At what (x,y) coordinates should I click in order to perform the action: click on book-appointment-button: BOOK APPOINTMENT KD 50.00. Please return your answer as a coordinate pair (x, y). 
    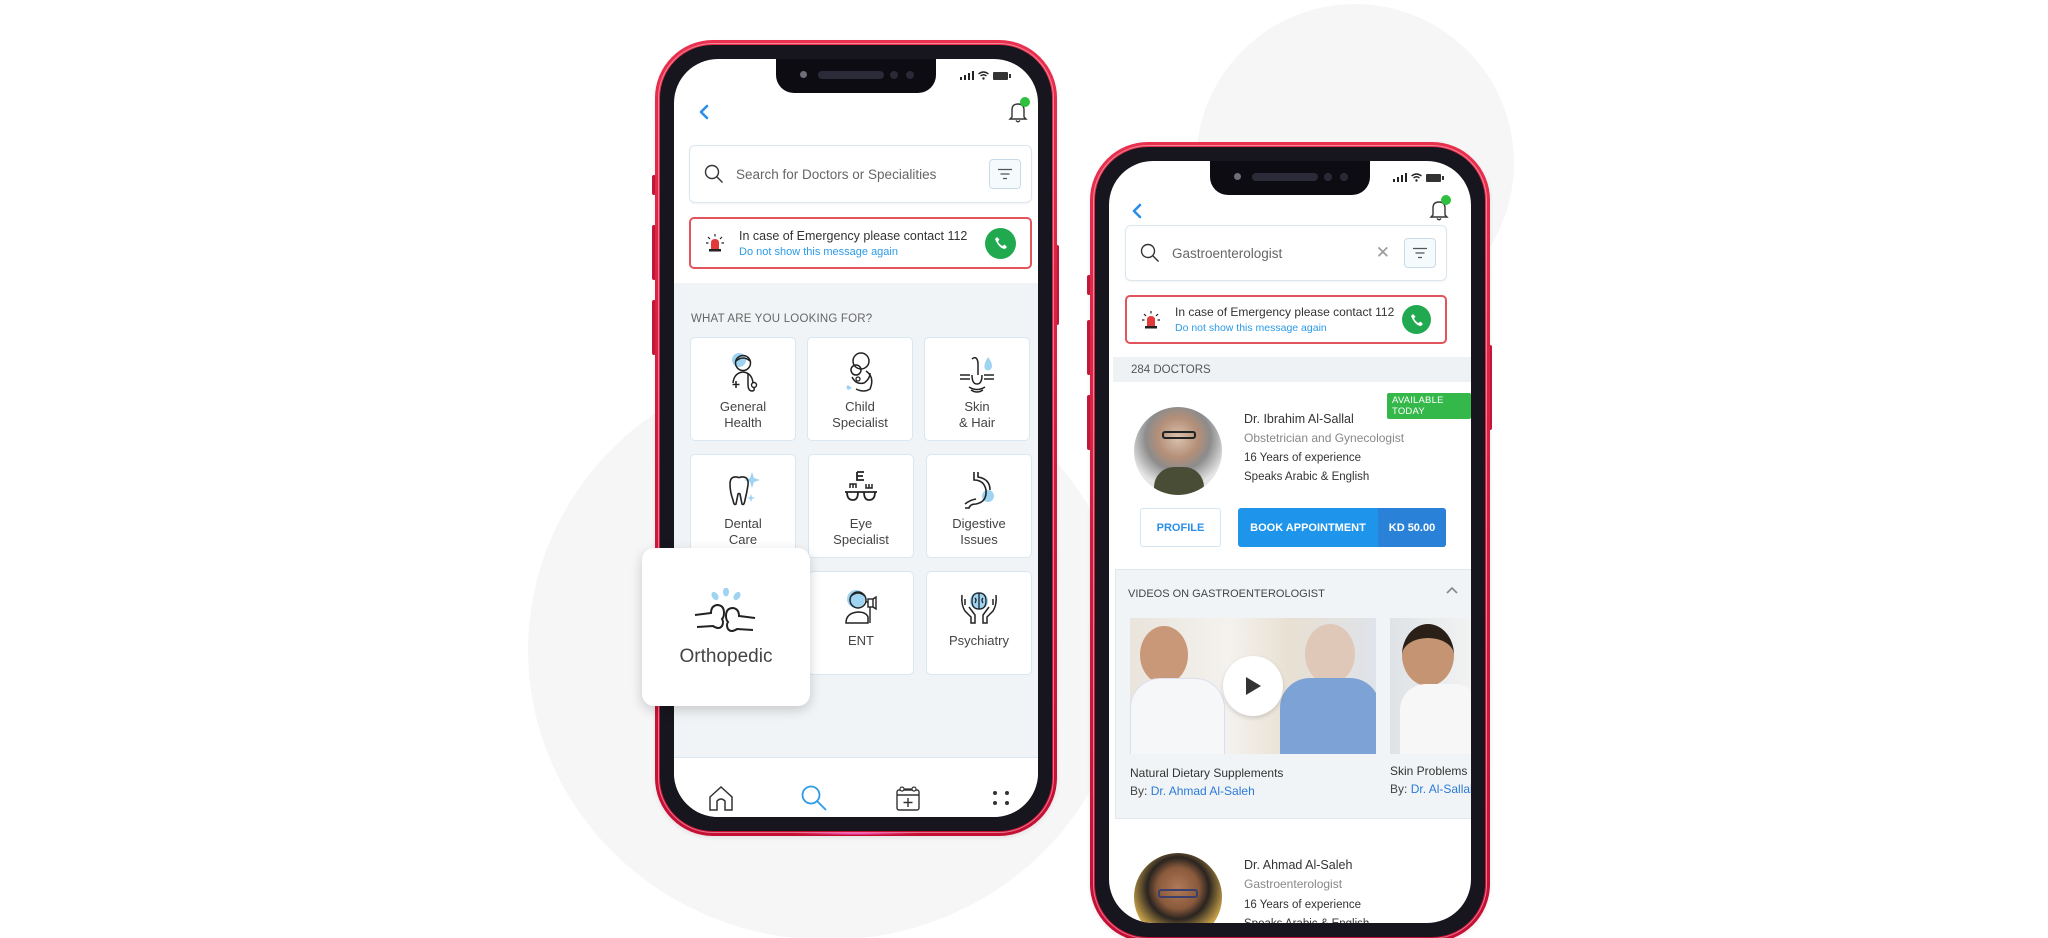
    Looking at the image, I should click on (1342, 527).